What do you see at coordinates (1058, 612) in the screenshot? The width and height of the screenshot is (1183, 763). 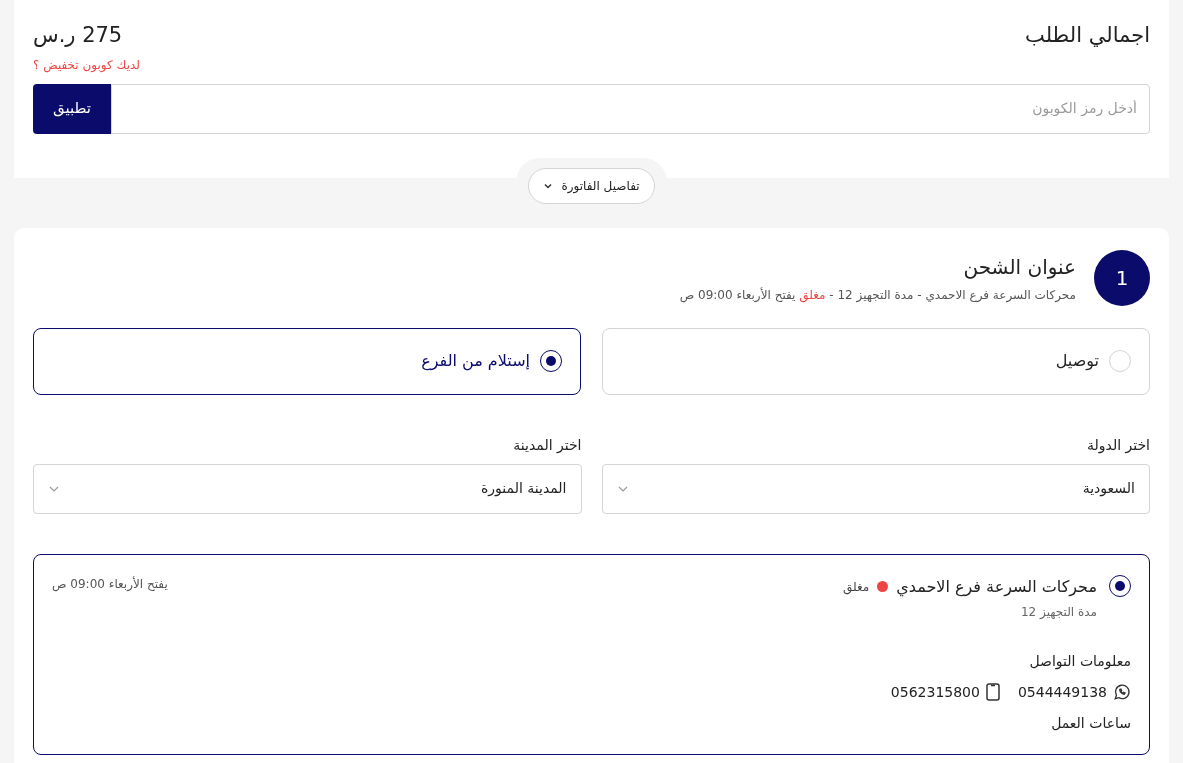 I see `preparation-time: مدة التجهيز 12` at bounding box center [1058, 612].